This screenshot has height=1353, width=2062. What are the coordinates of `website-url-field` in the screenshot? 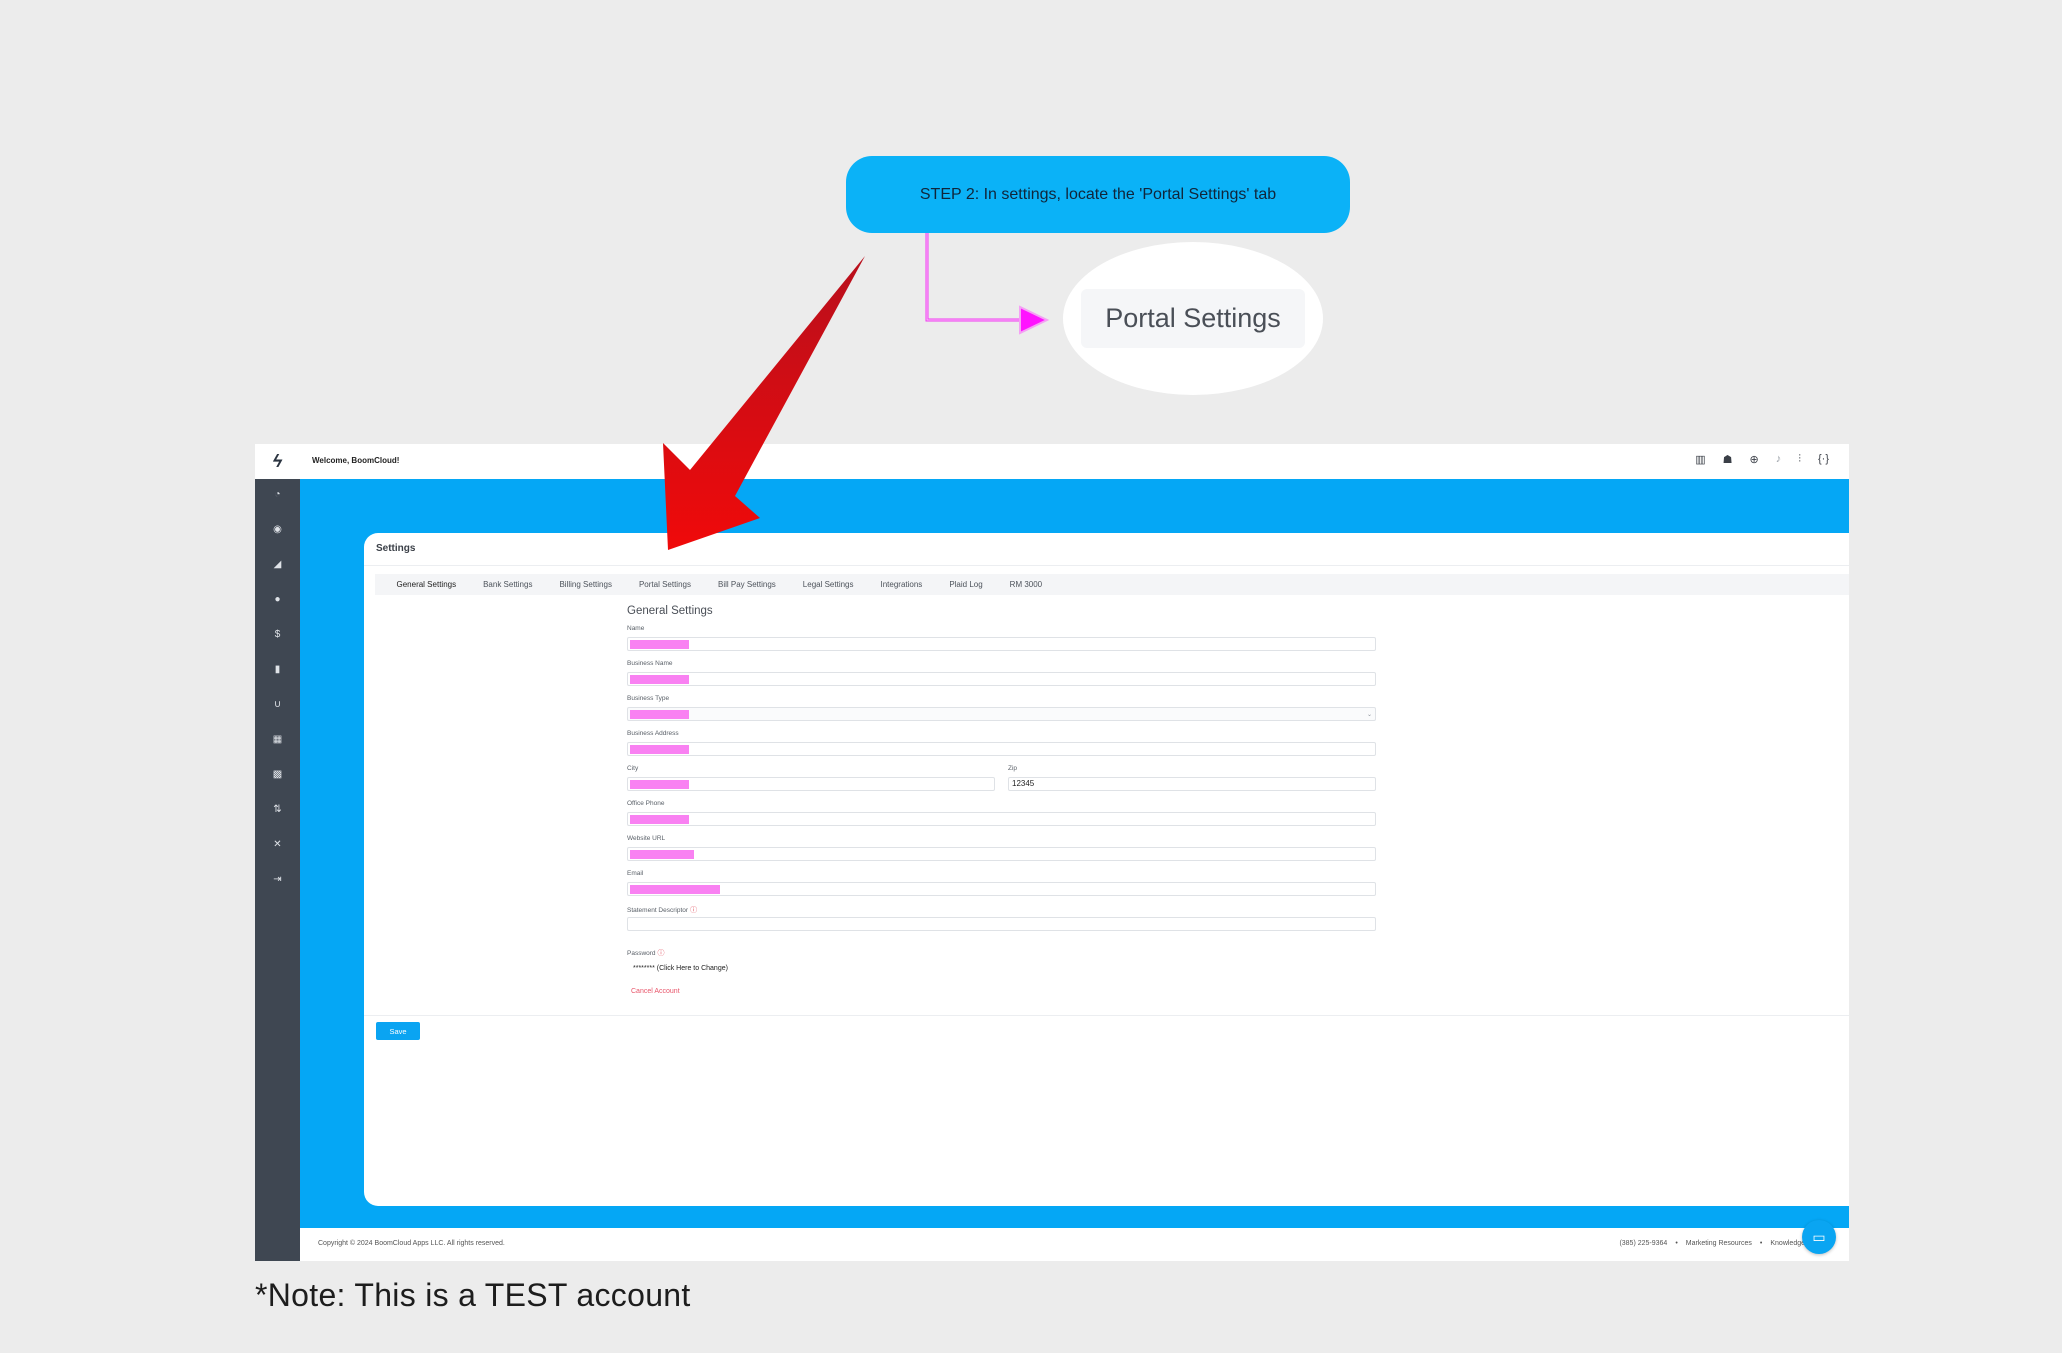 It's located at (1001, 854).